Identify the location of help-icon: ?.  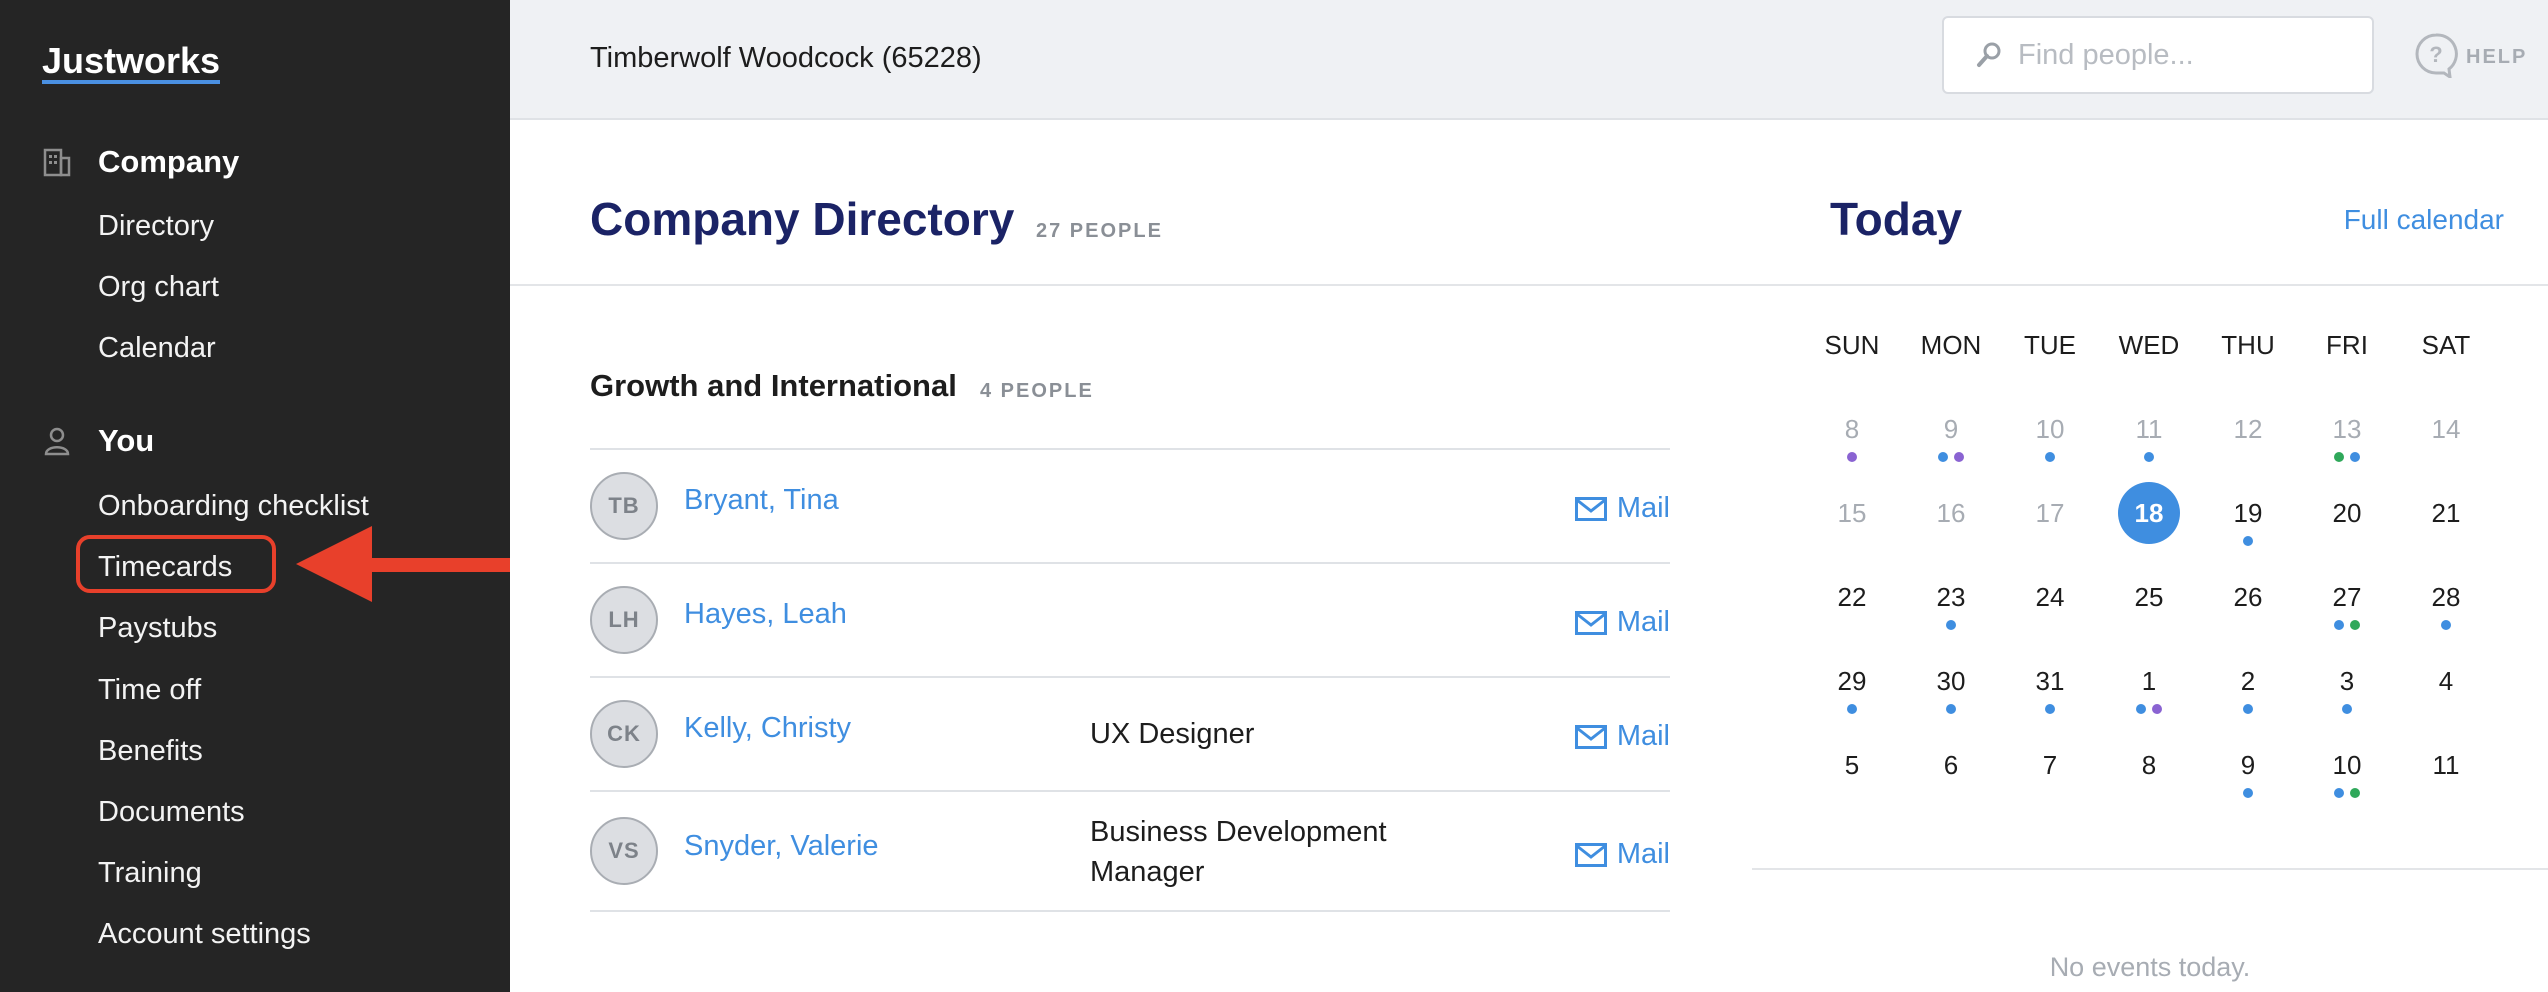
(2436, 57).